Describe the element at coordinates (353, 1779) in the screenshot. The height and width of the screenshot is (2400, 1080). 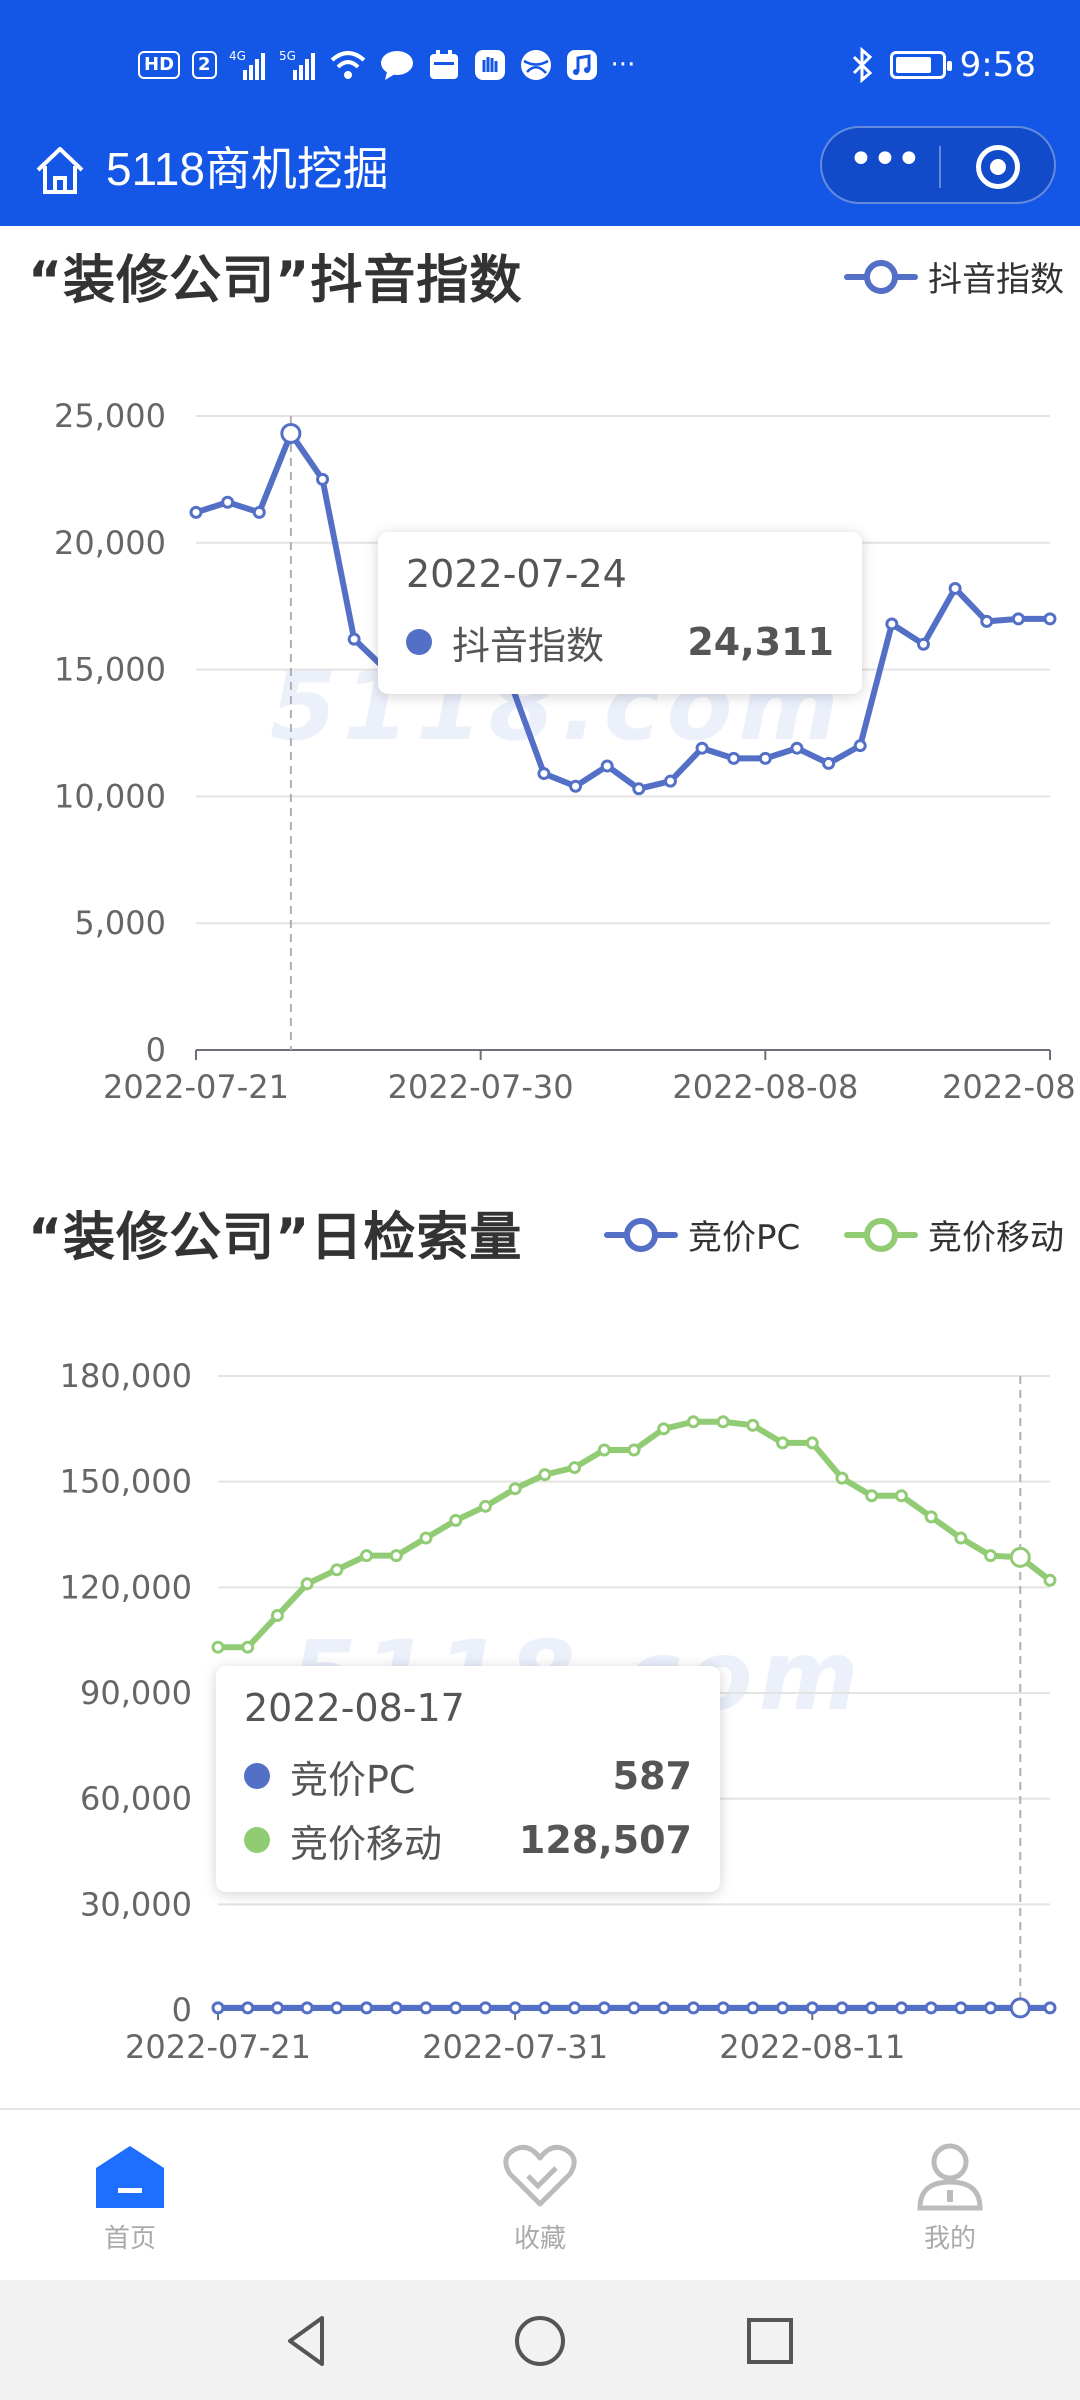
I see `tooltip-series: 竞价PC` at that location.